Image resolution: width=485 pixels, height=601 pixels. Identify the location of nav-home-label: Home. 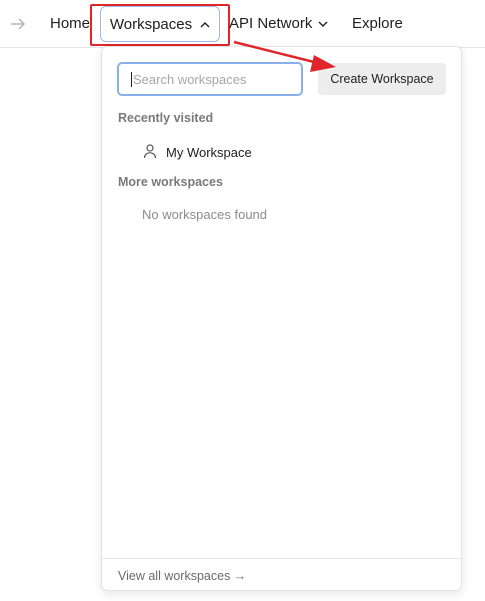
(70, 23).